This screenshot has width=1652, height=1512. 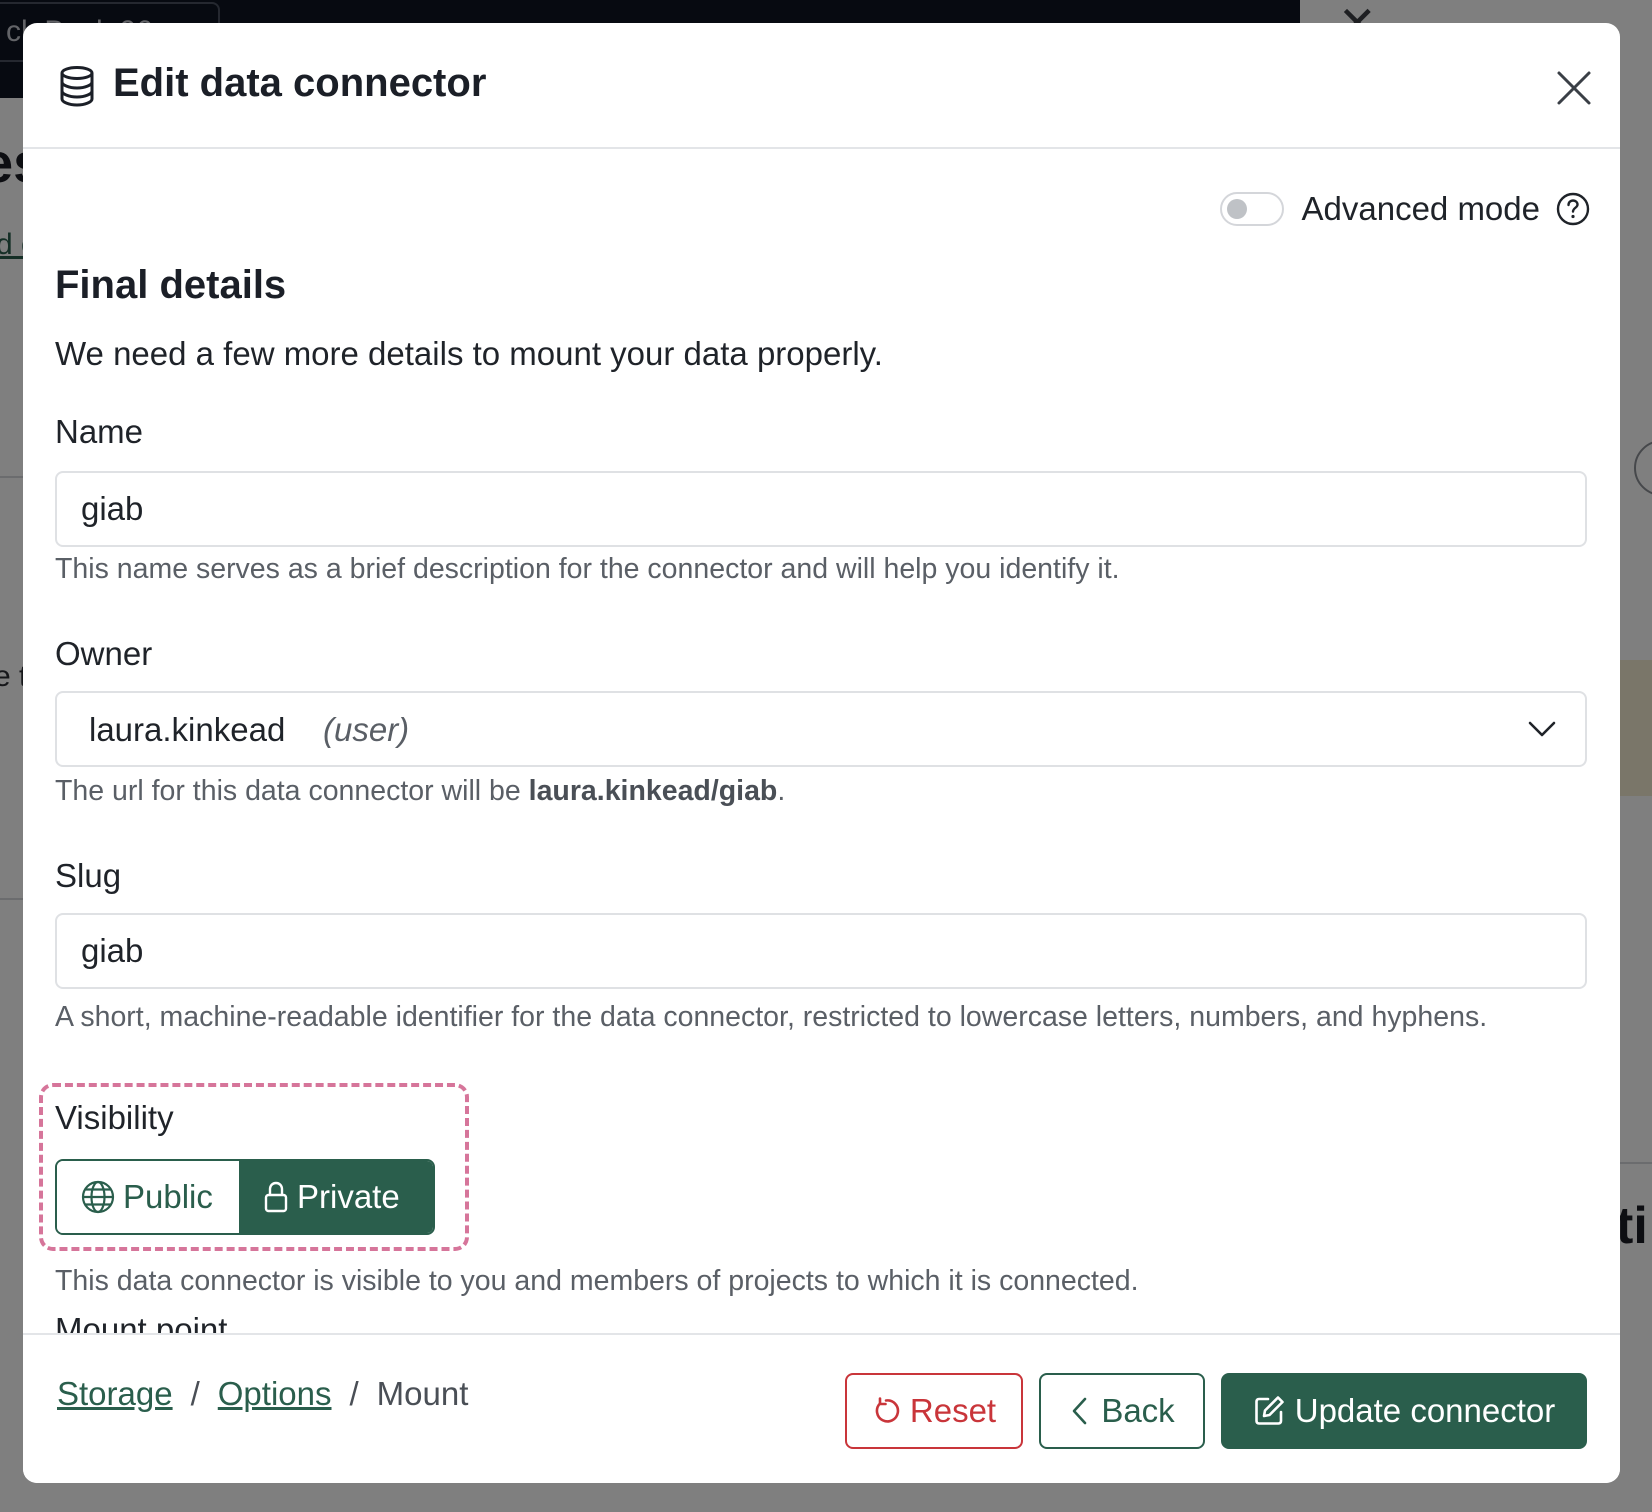 I want to click on globe-icon, so click(x=98, y=1197).